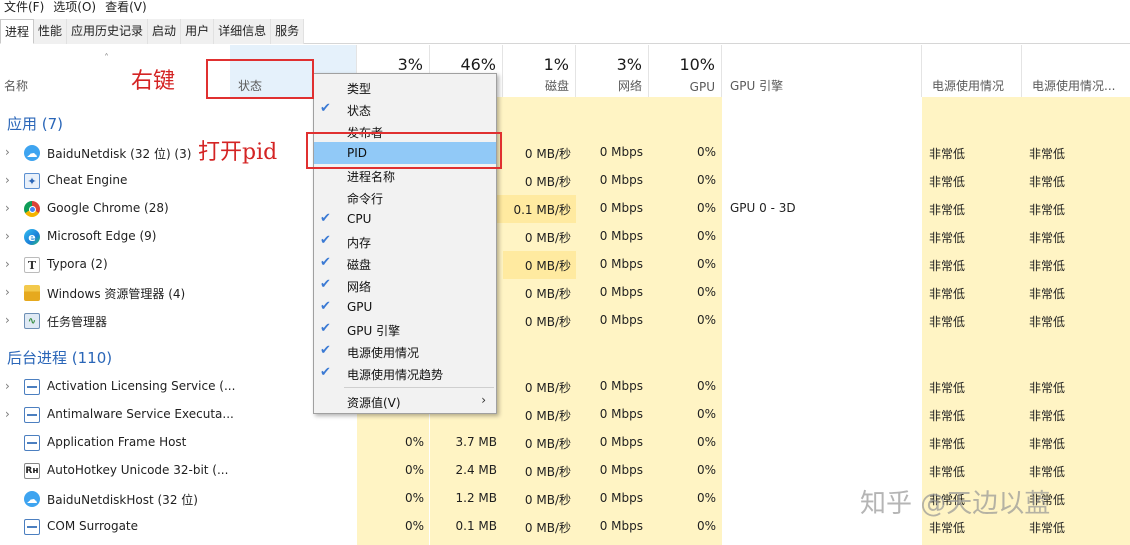 The height and width of the screenshot is (545, 1130). What do you see at coordinates (565, 321) in the screenshot?
I see `table-row: › ∿ 任务管理器 0 MB/秒 0 Mbps 0% 非常低 非常低` at bounding box center [565, 321].